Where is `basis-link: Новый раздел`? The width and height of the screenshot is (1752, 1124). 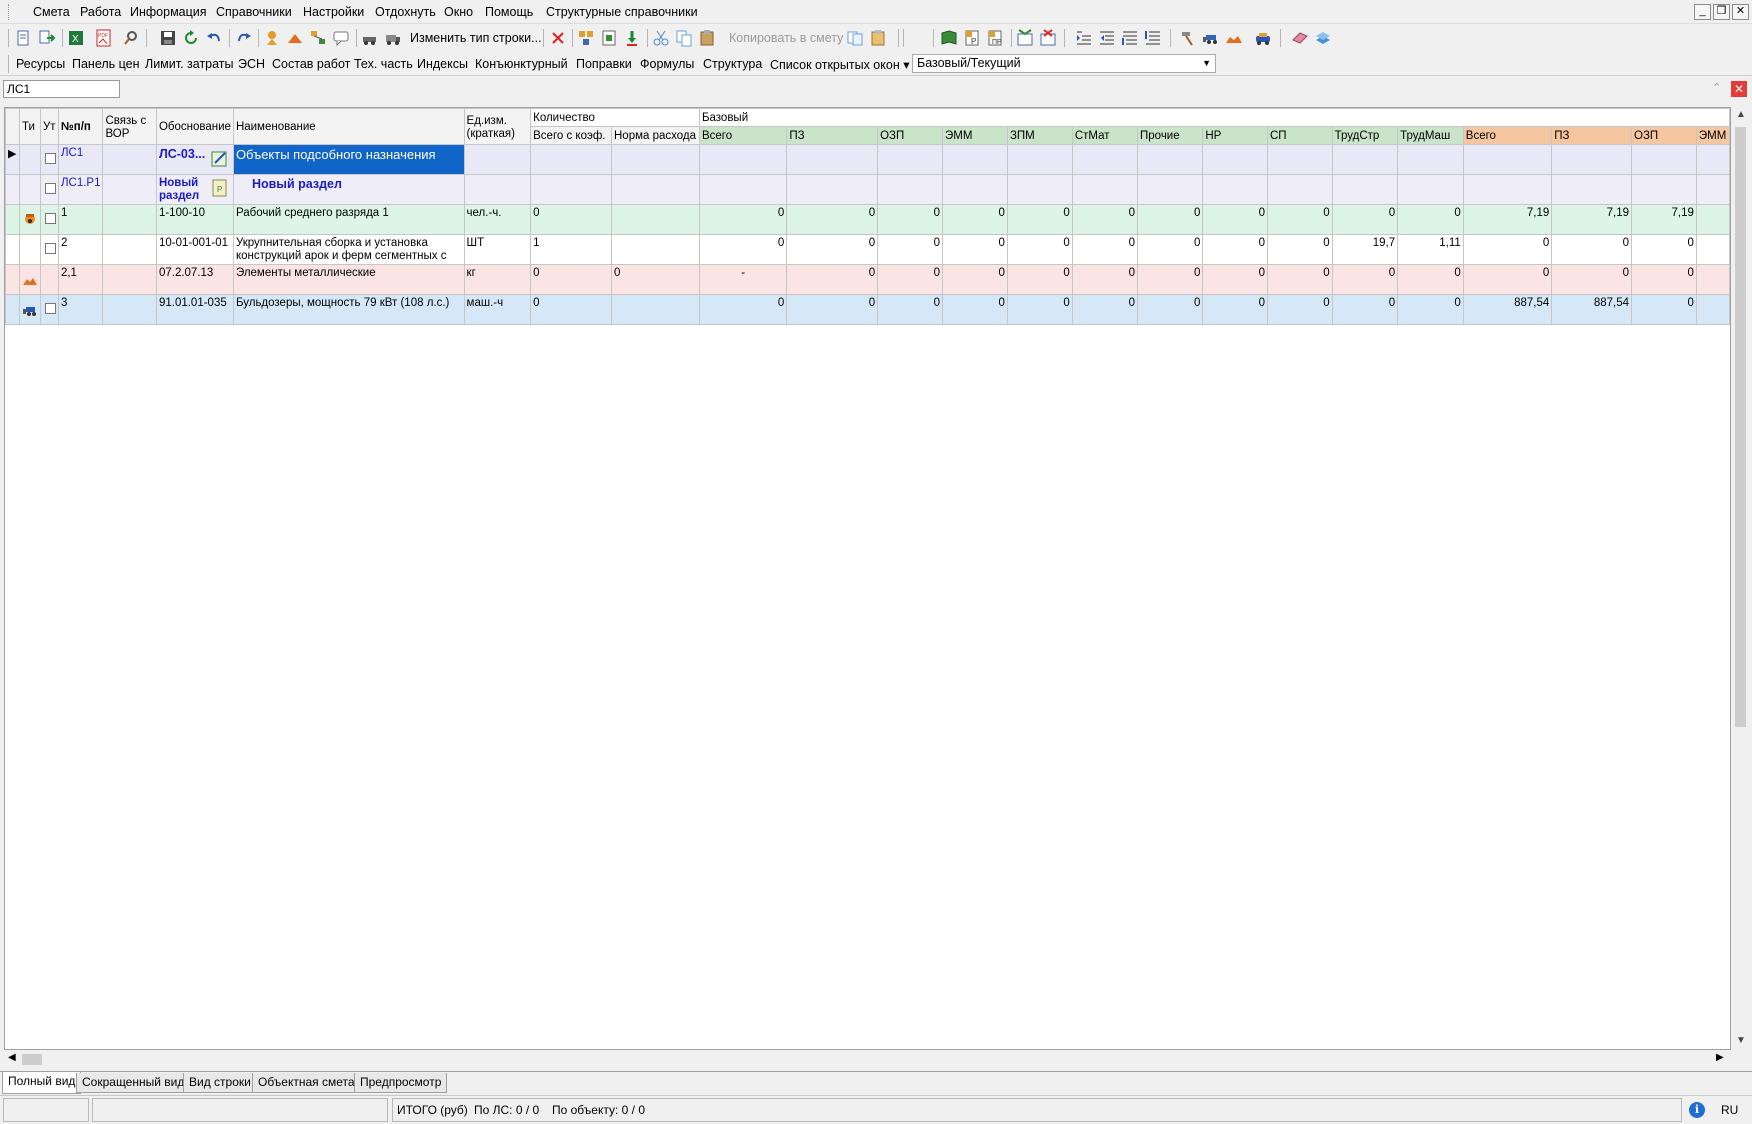 basis-link: Новый раздел is located at coordinates (181, 190).